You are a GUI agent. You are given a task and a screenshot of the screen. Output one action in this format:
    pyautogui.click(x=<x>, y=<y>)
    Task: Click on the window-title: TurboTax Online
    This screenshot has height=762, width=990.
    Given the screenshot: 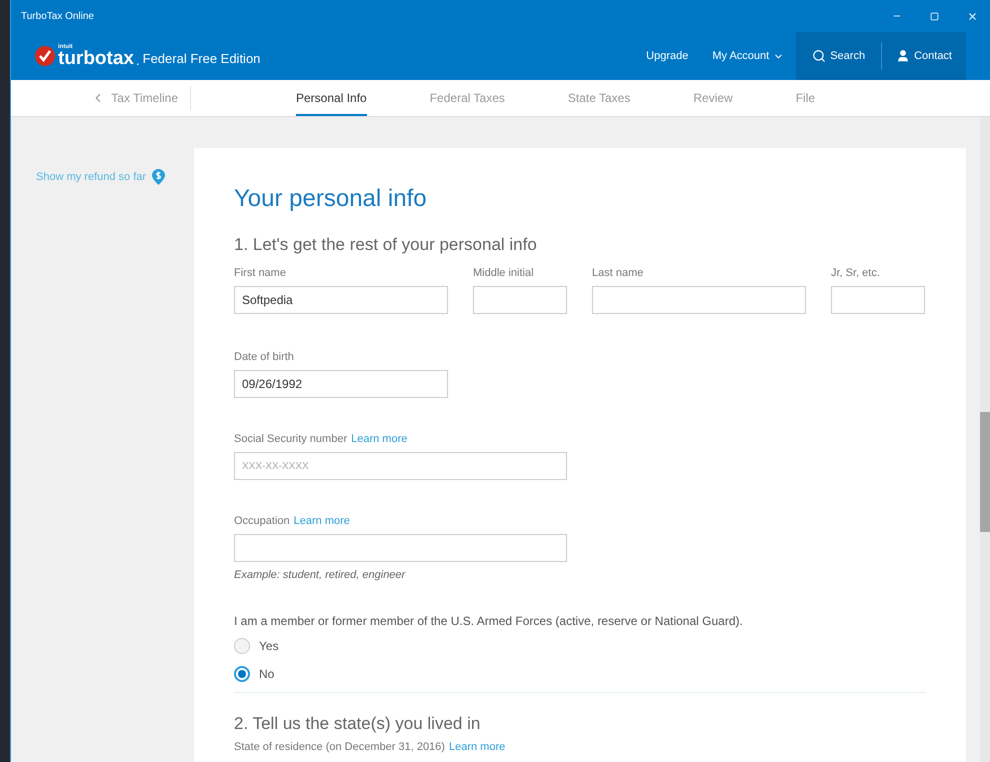 What is the action you would take?
    pyautogui.click(x=58, y=17)
    